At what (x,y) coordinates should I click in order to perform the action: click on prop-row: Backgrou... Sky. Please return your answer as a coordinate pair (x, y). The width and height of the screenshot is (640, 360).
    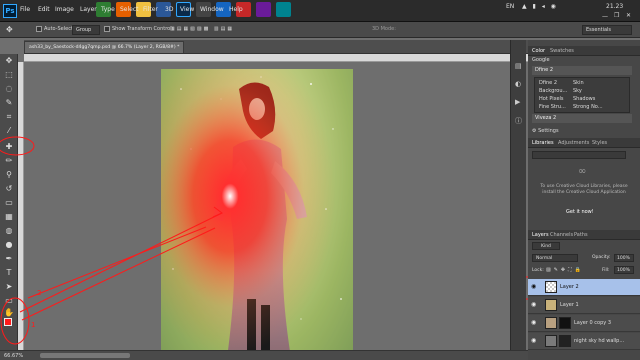
    Looking at the image, I should click on (585, 92).